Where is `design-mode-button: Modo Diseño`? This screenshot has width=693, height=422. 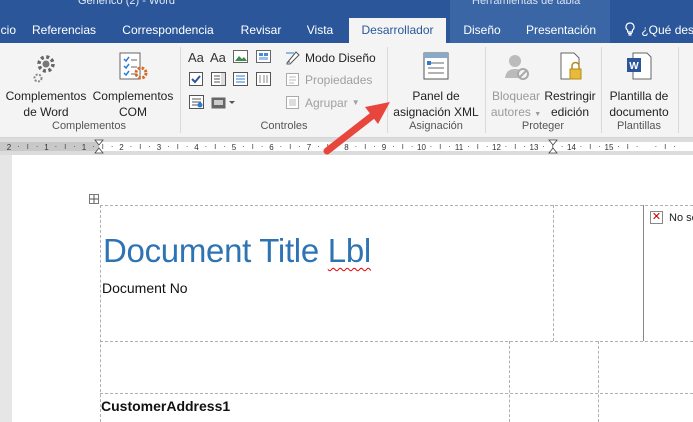 design-mode-button: Modo Diseño is located at coordinates (330, 57).